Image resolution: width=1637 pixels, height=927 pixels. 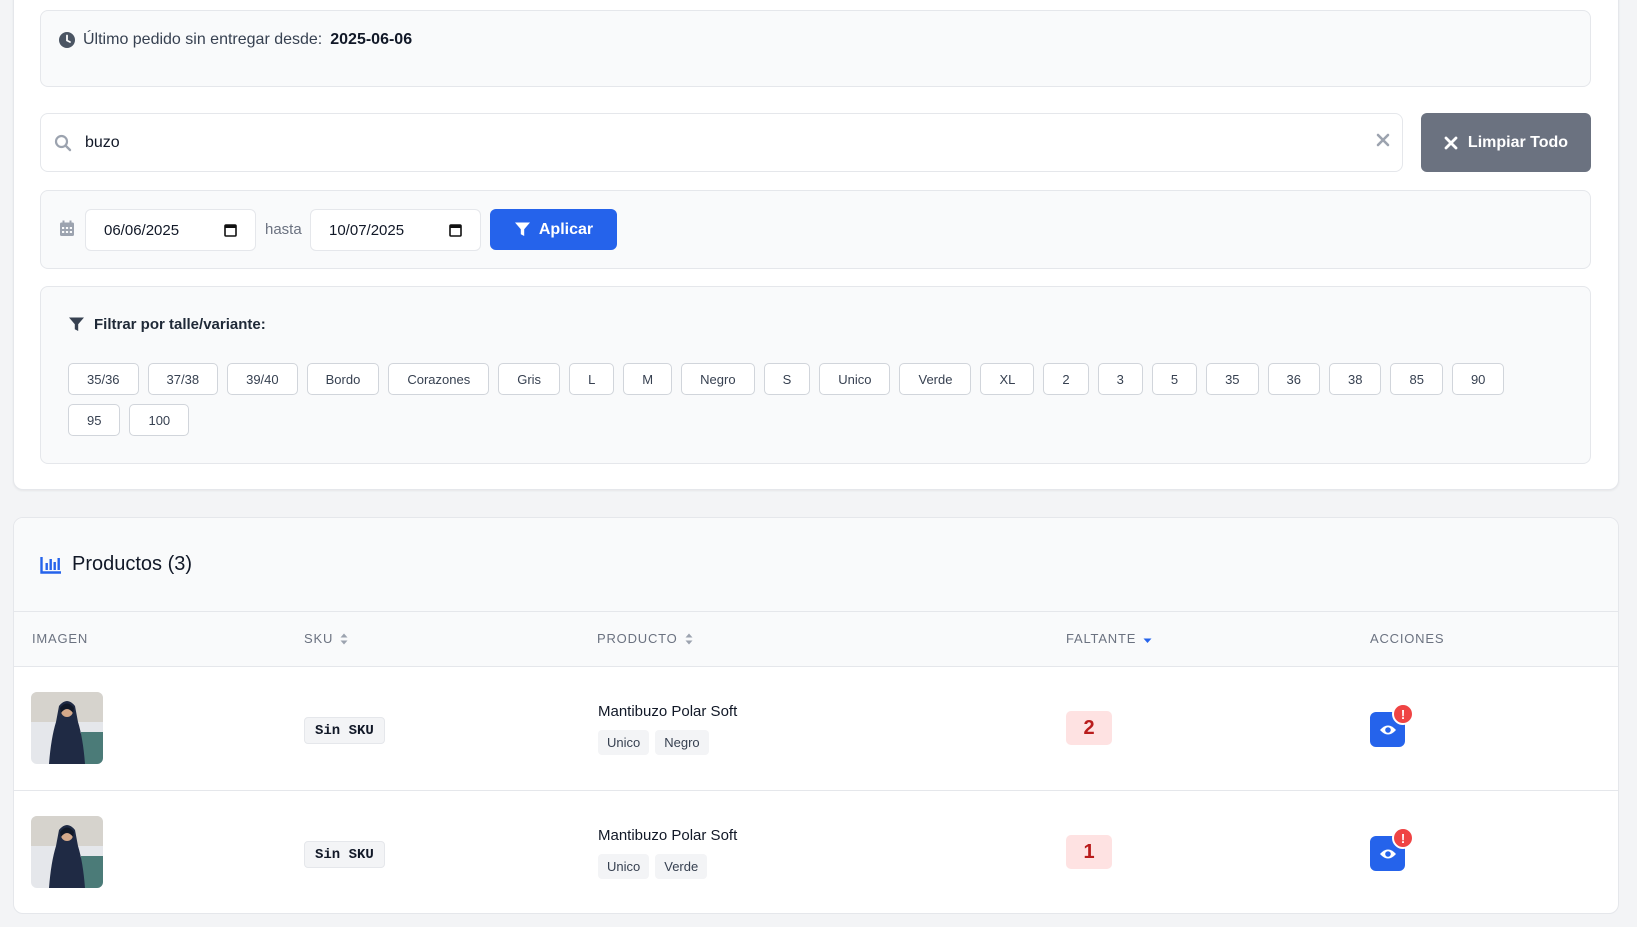 What do you see at coordinates (132, 564) in the screenshot?
I see `products-title: Productos (3)` at bounding box center [132, 564].